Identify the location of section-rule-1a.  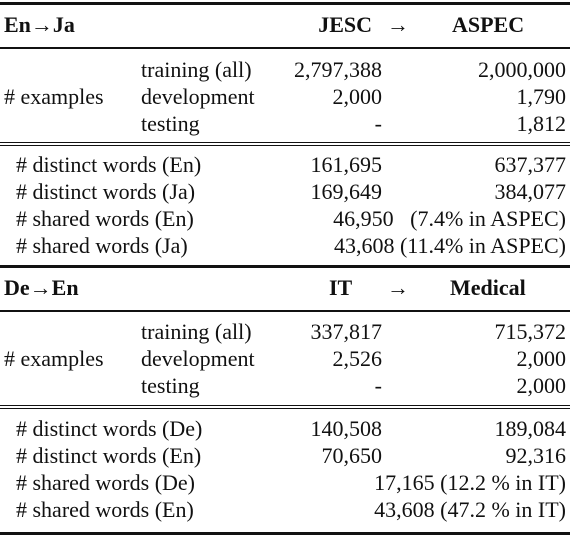
(285, 142).